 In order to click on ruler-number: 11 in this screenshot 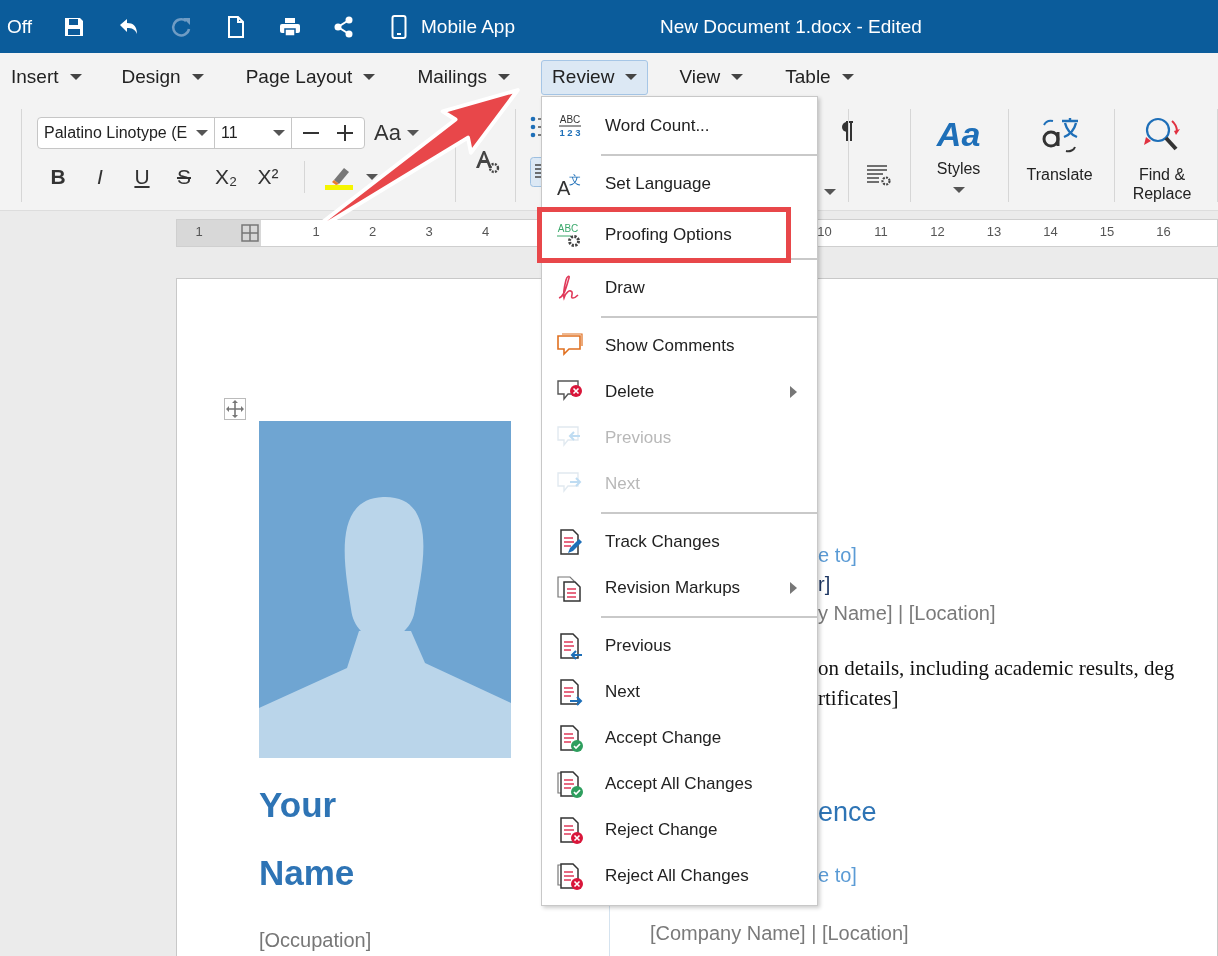, I will do `click(881, 231)`.